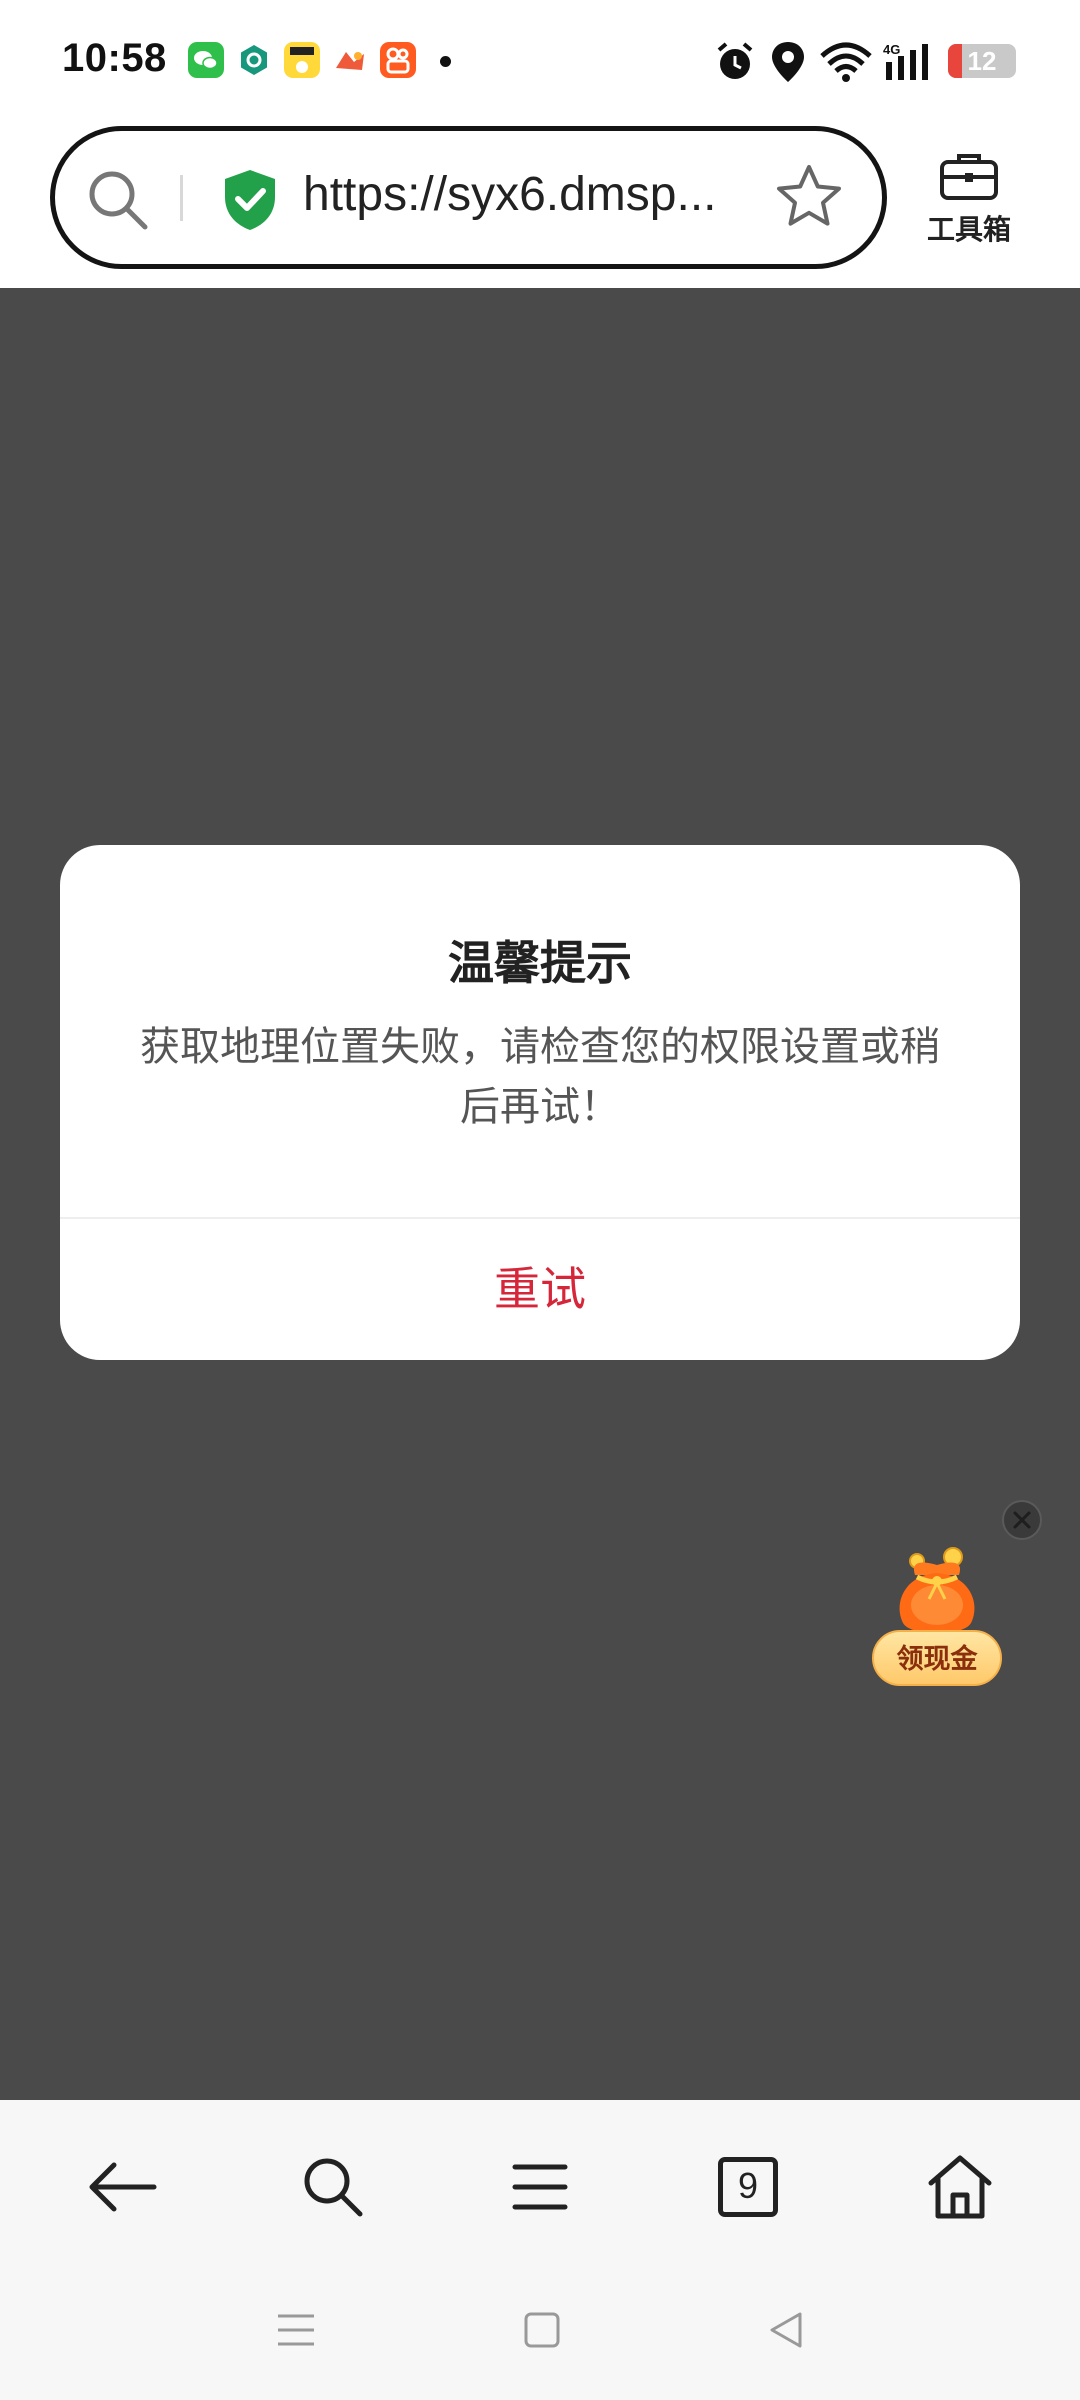 This screenshot has width=1080, height=2400. Describe the element at coordinates (891, 49) in the screenshot. I see `svg-text: 4G` at that location.